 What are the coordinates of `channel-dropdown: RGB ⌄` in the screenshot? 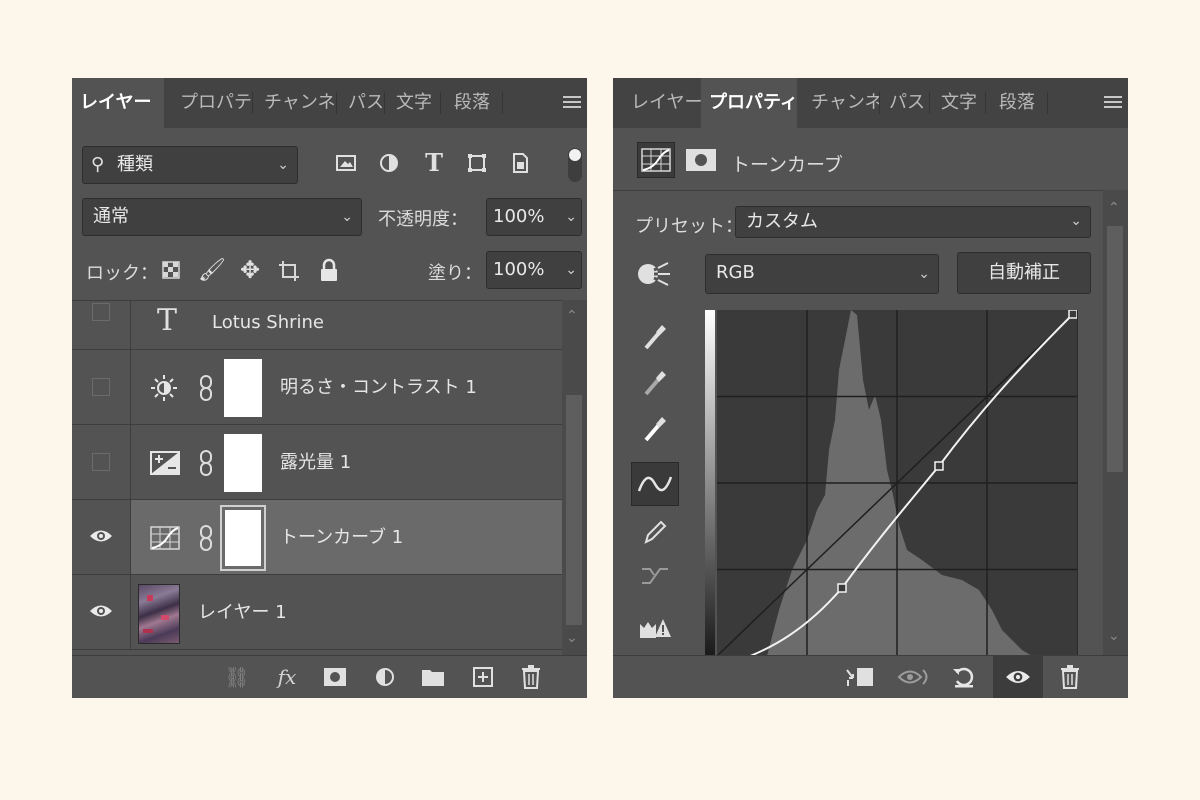 It's located at (822, 274).